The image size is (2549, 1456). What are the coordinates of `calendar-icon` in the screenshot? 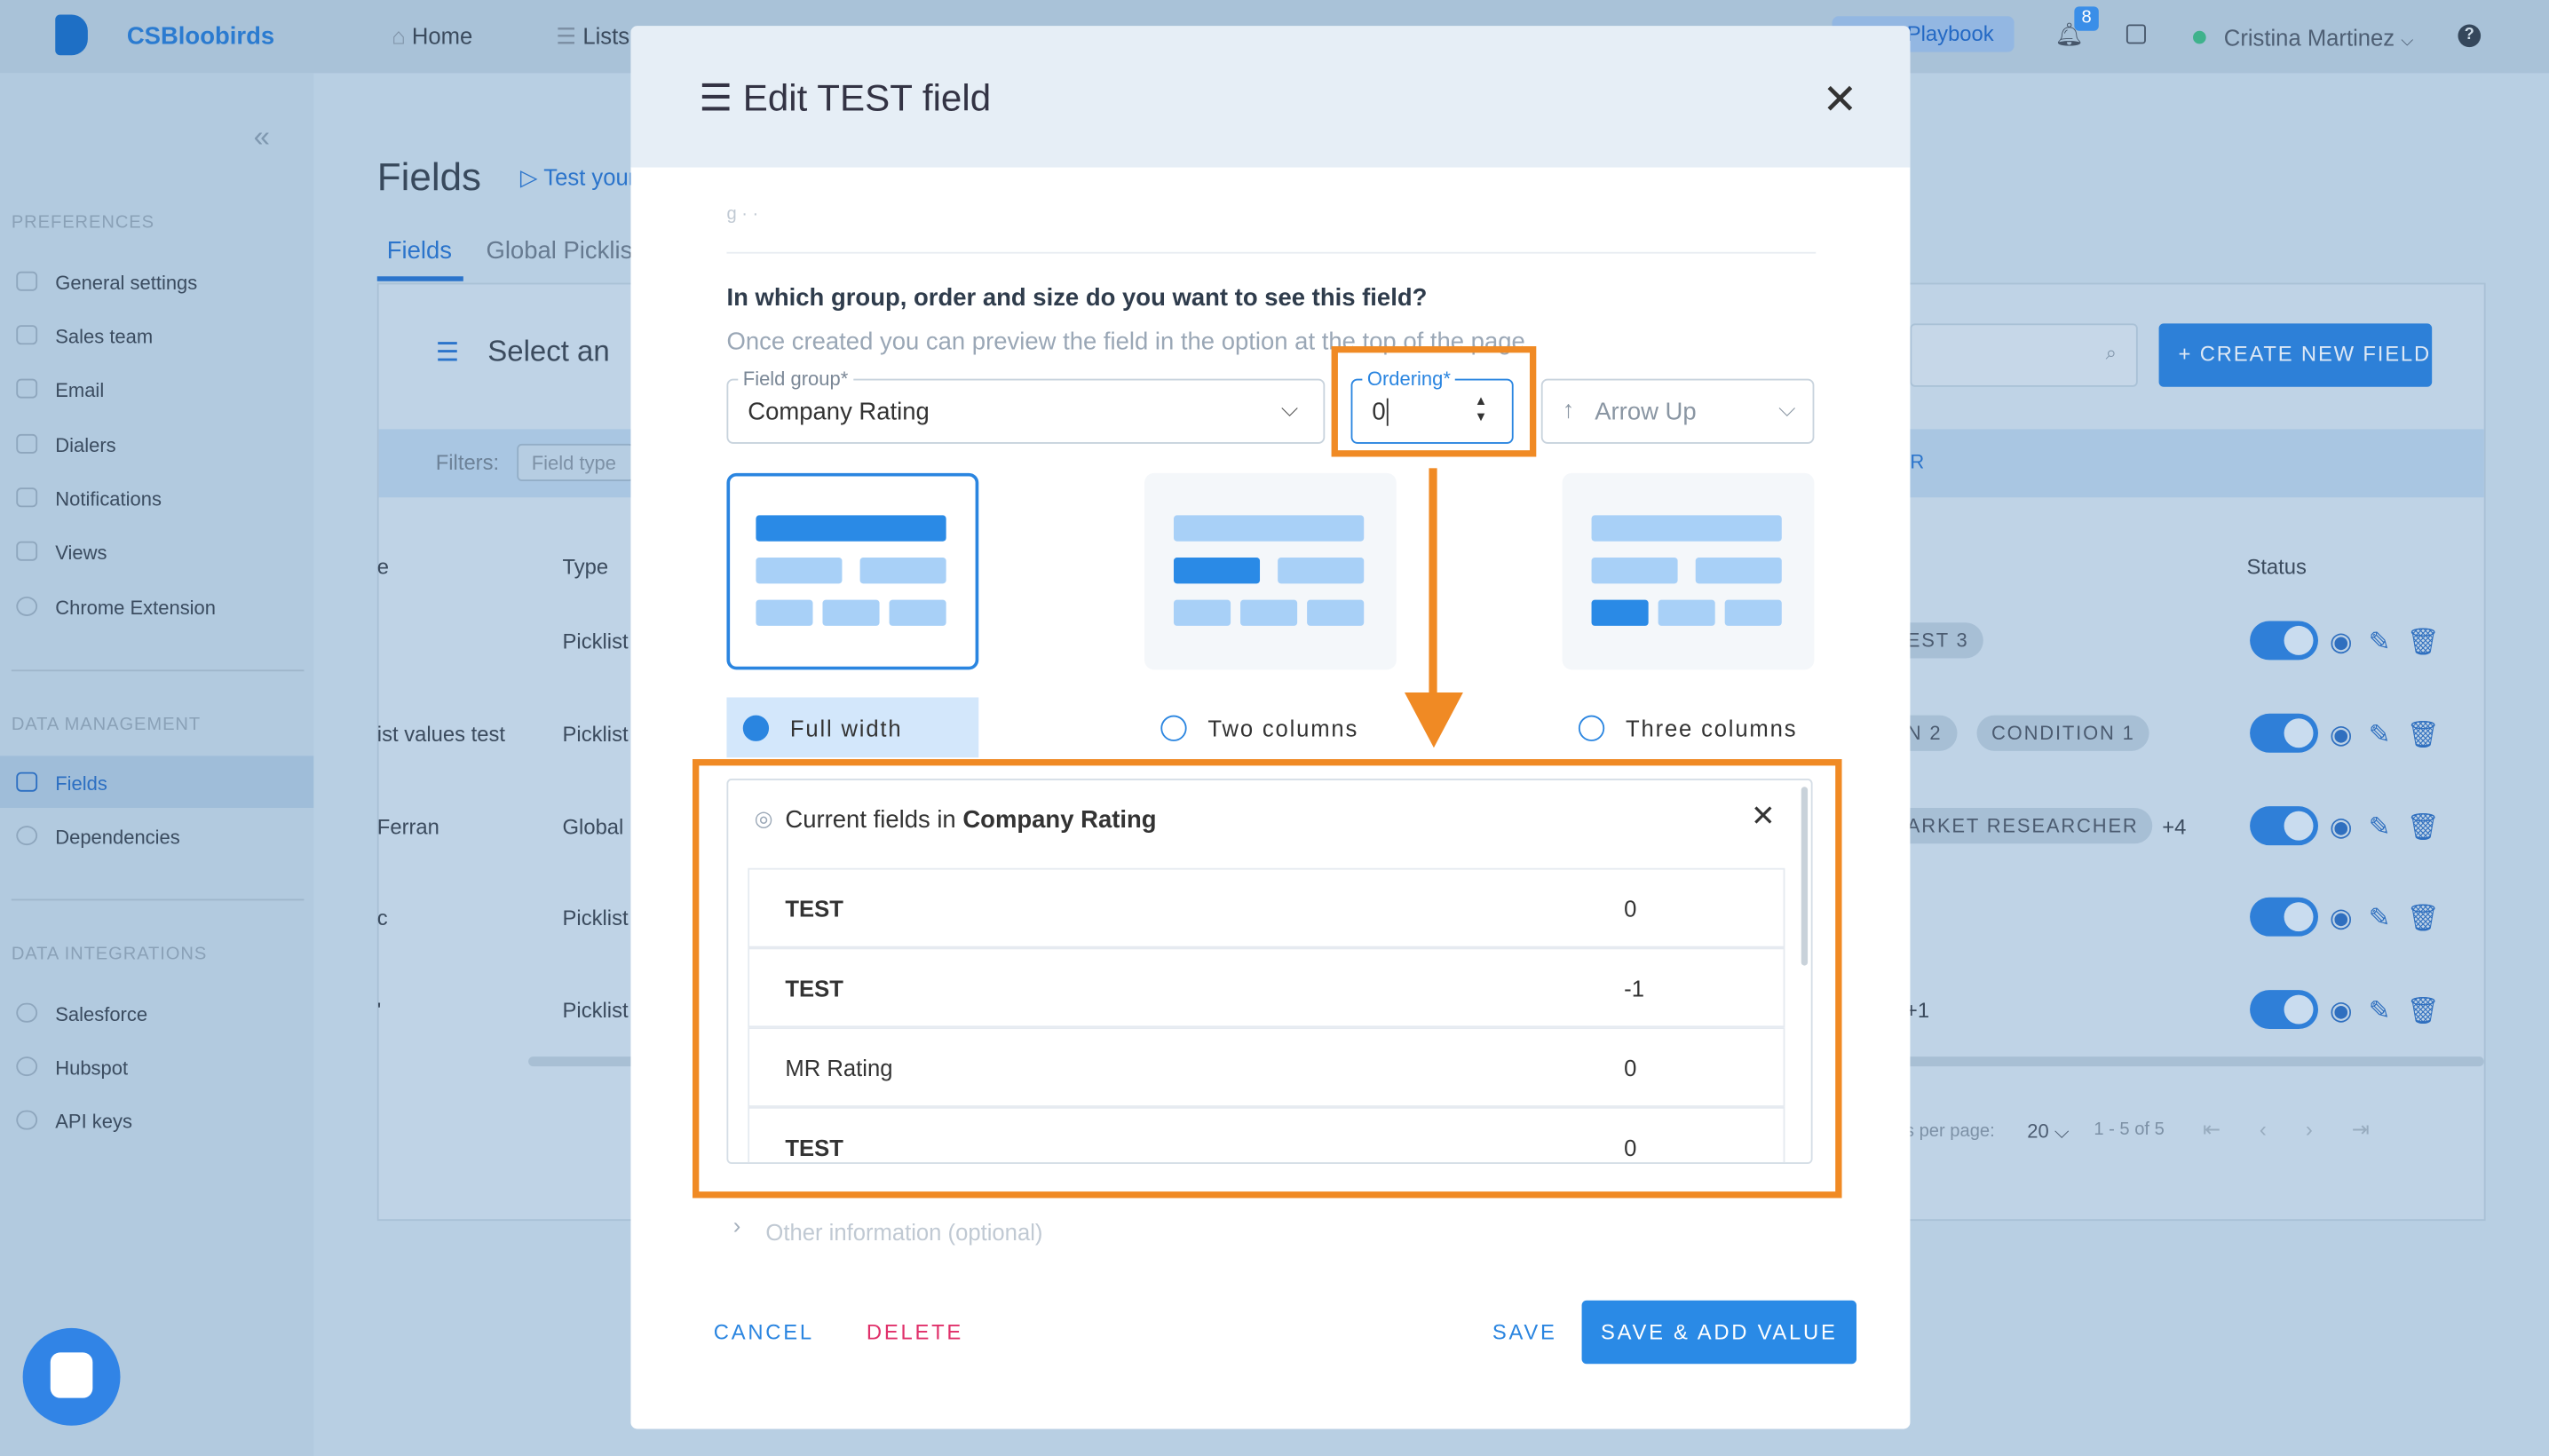 It's located at (2135, 34).